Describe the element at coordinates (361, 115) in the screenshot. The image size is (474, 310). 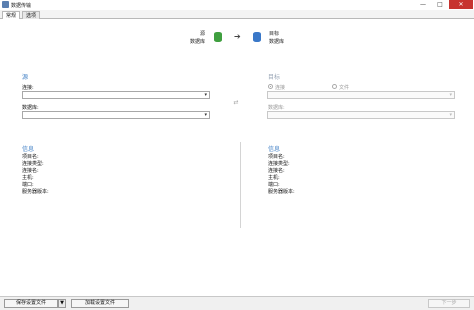
I see `target-database-select: ▾` at that location.